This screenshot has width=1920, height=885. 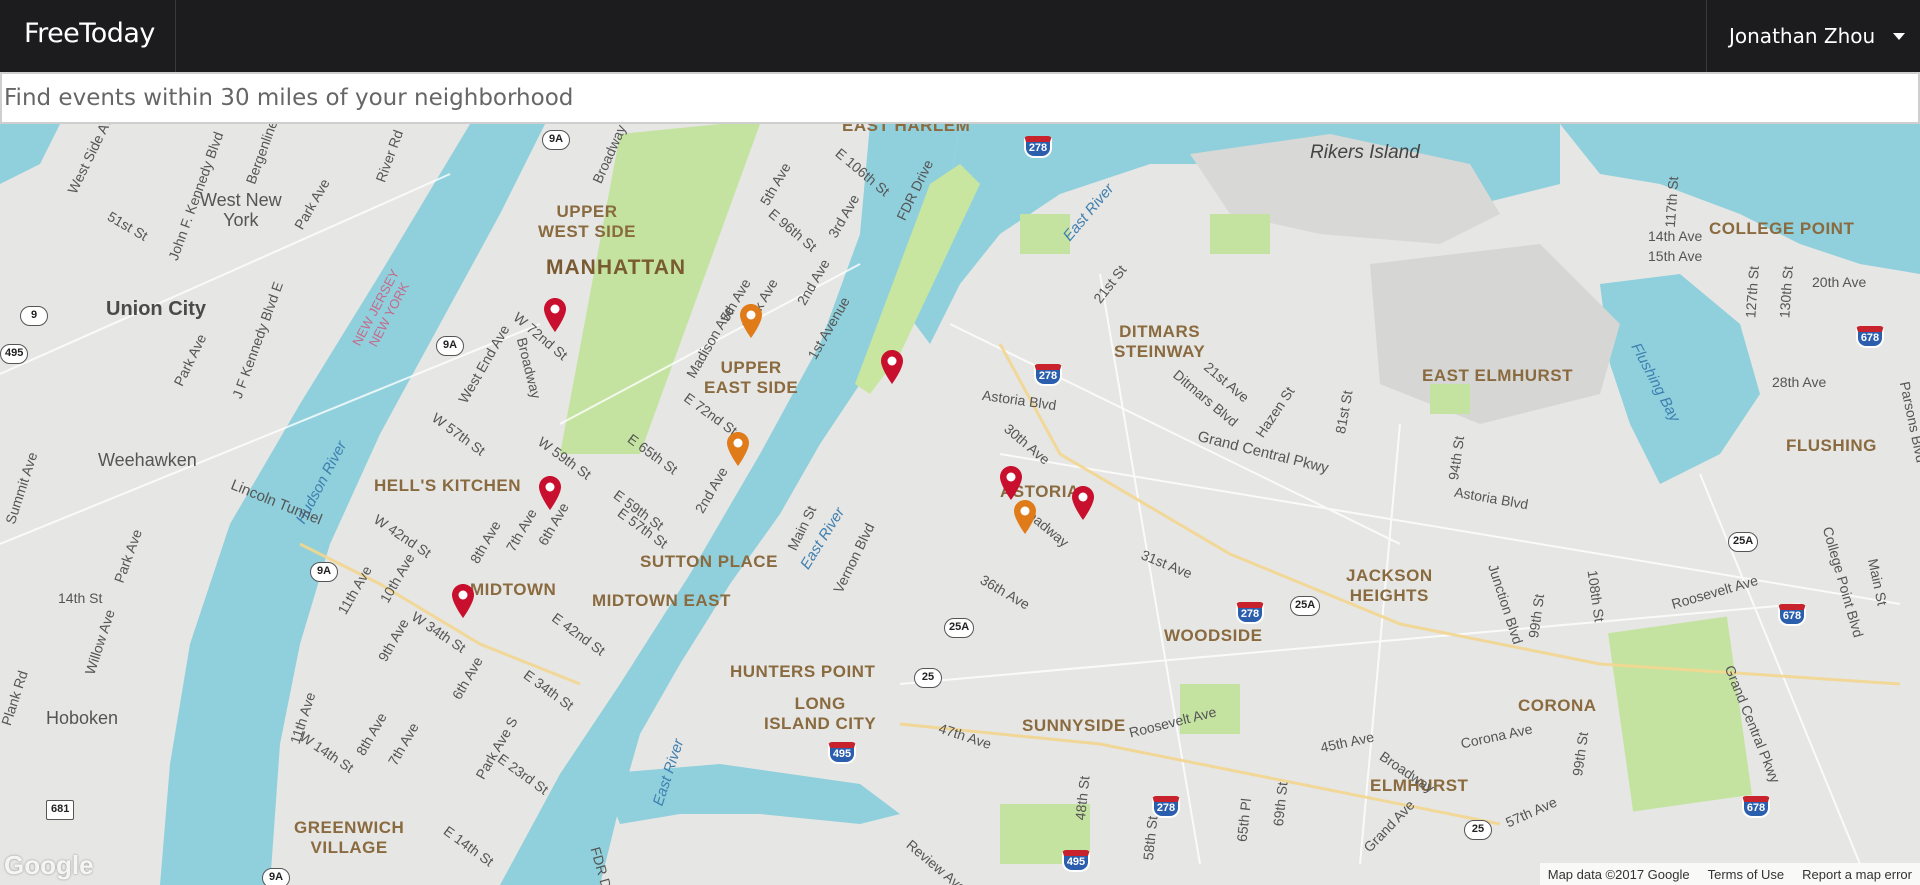 I want to click on map-label-corona: CORONA, so click(x=1557, y=705).